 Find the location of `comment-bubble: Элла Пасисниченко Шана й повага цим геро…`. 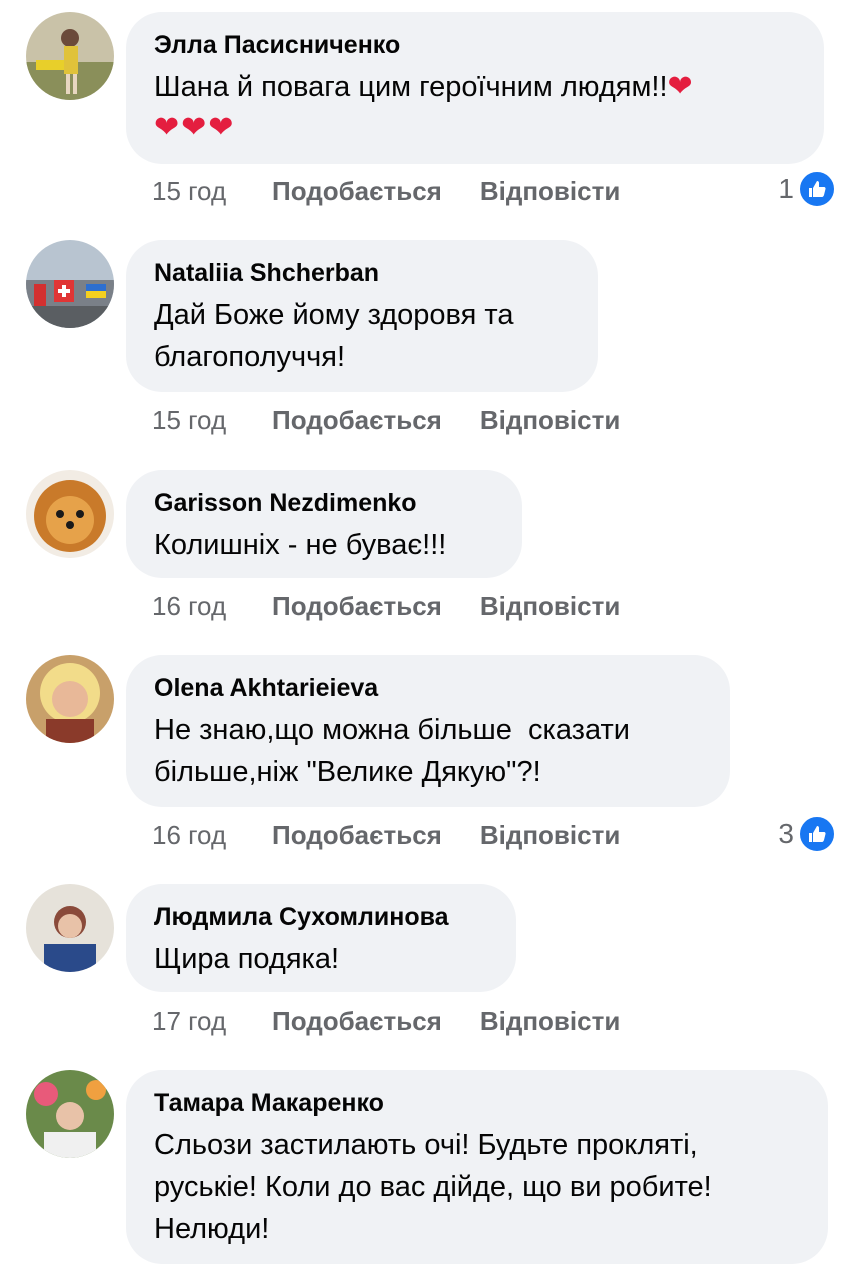

comment-bubble: Элла Пасисниченко Шана й повага цим геро… is located at coordinates (475, 88).